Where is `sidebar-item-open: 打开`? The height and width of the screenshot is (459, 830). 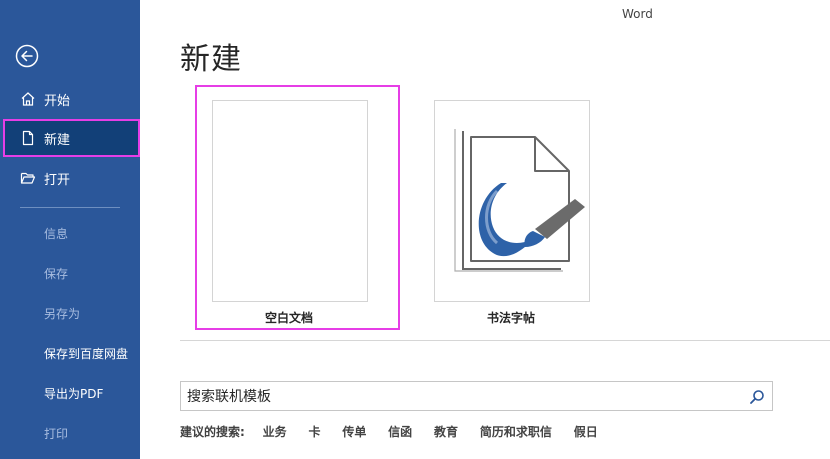
sidebar-item-open: 打开 is located at coordinates (70, 178).